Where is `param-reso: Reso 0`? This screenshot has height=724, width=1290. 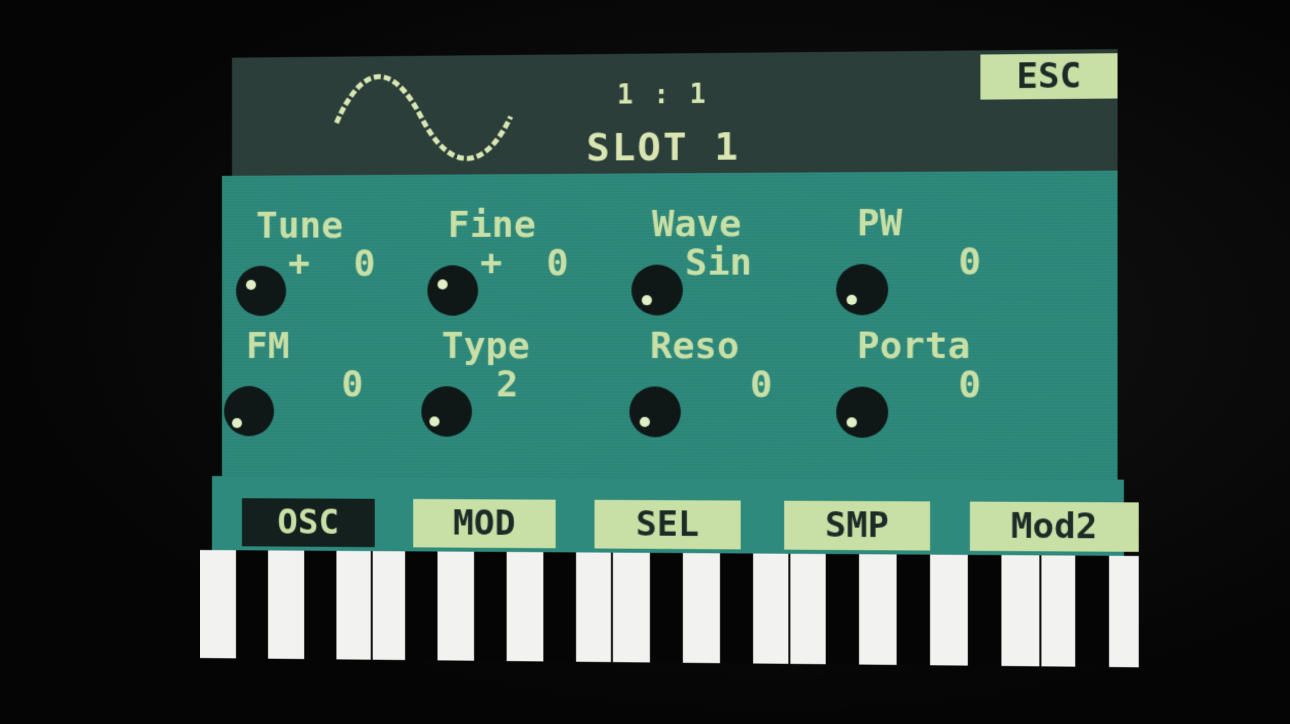 param-reso: Reso 0 is located at coordinates (732, 386).